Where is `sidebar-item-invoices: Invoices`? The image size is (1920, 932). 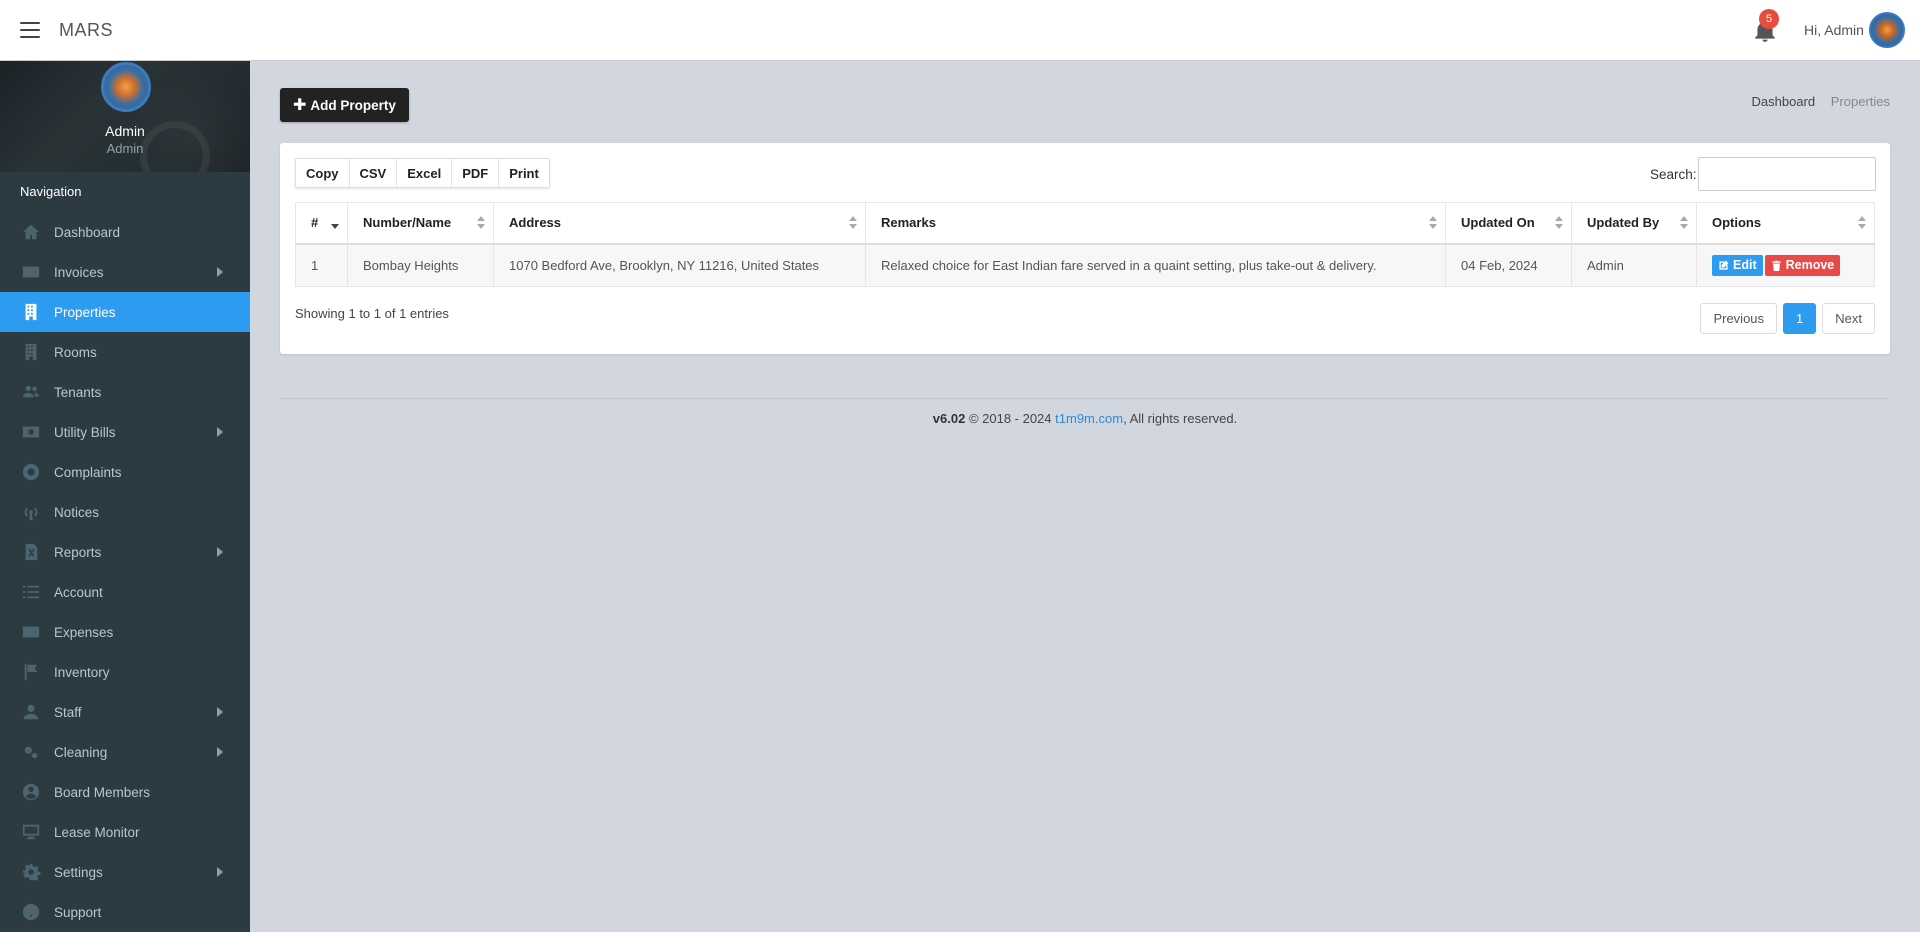
sidebar-item-invoices: Invoices is located at coordinates (125, 272).